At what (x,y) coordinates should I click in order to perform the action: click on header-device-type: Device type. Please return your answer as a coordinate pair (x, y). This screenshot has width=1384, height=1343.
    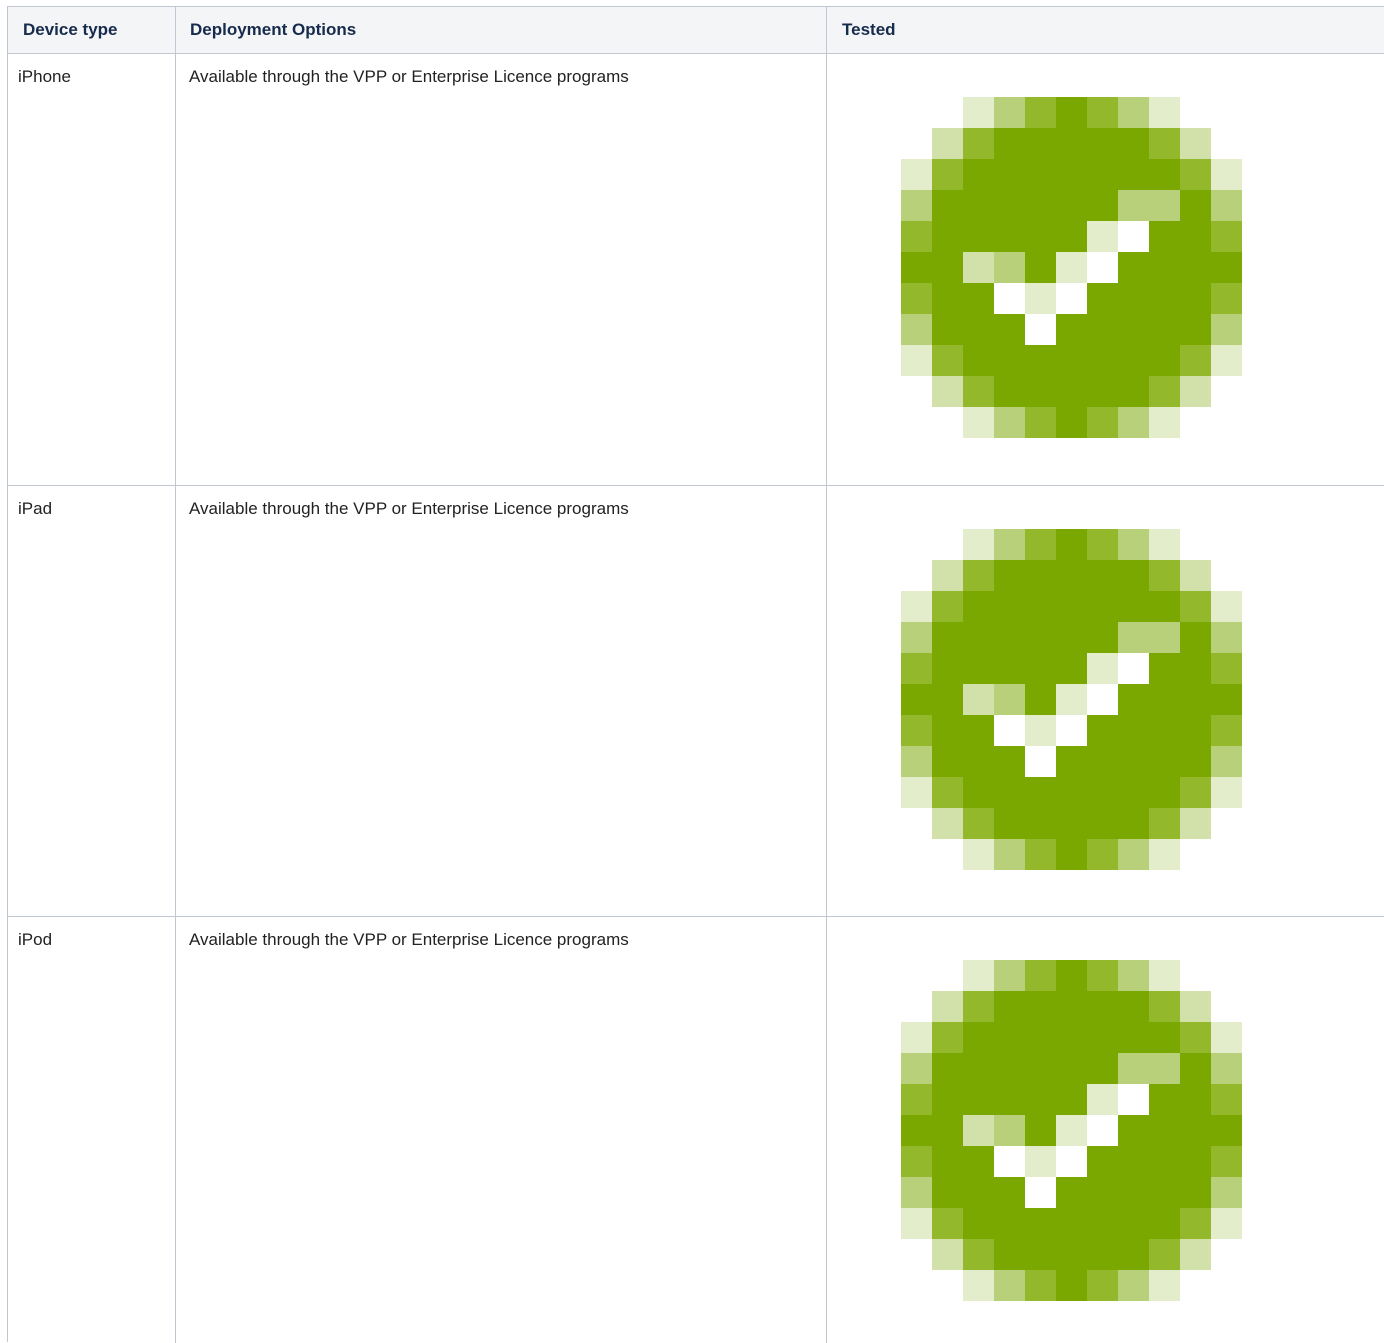
    Looking at the image, I should click on (92, 30).